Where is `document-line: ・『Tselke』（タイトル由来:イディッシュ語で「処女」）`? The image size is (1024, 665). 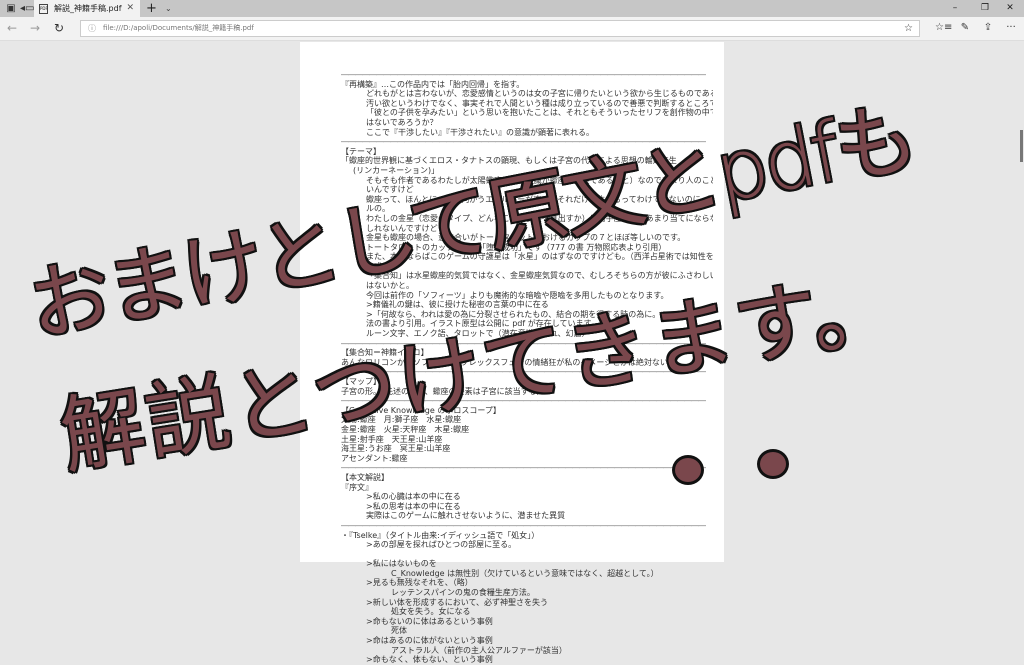
document-line: ・『Tselke』（タイトル由来:イディッシュ語で「処女」） is located at coordinates (440, 535).